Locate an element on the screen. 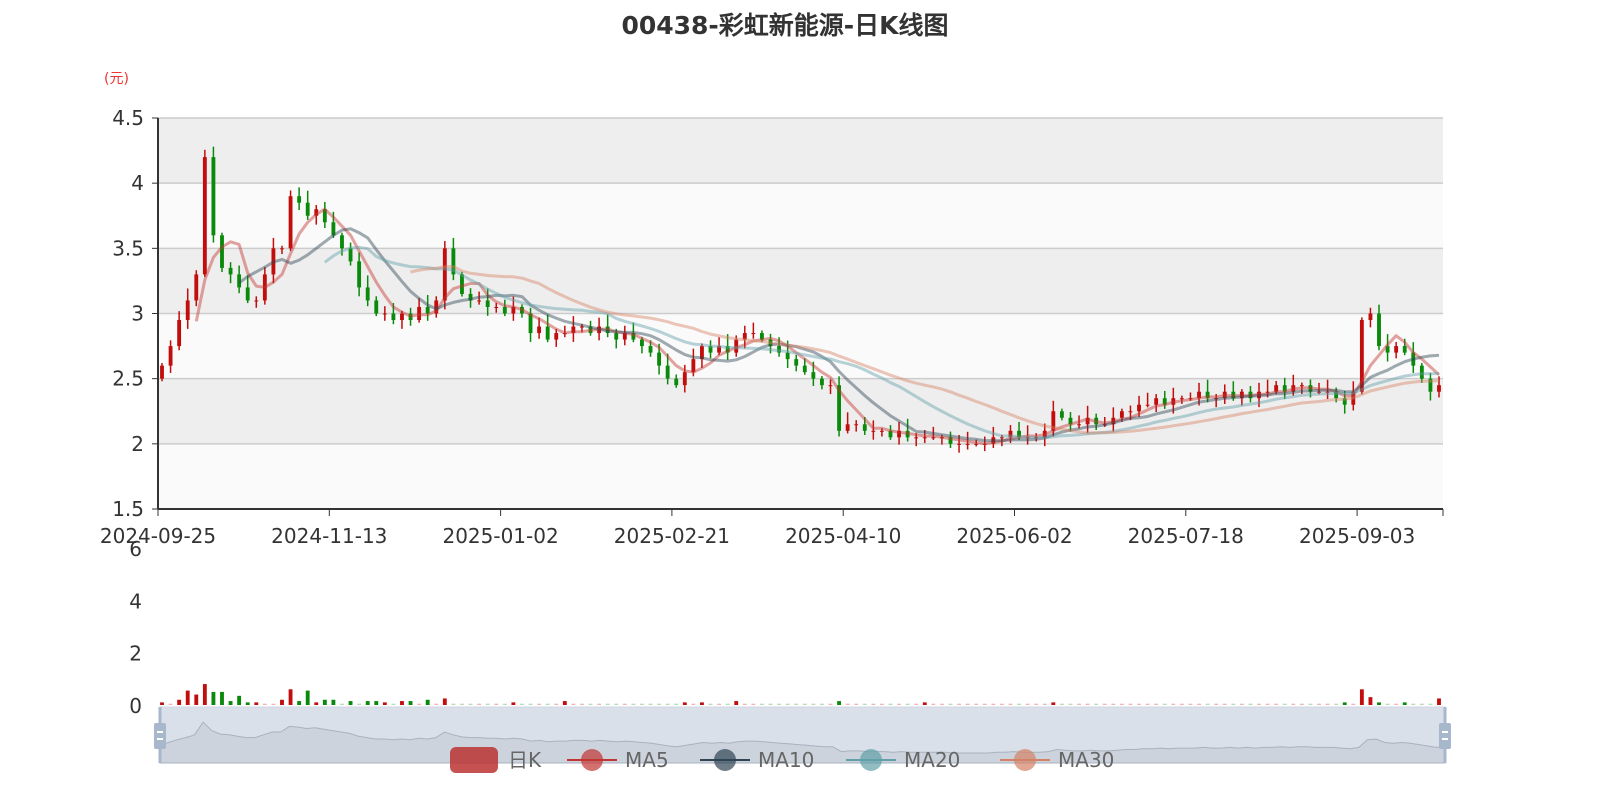 The width and height of the screenshot is (1600, 800). volume-tick-label: 2 is located at coordinates (135, 654).